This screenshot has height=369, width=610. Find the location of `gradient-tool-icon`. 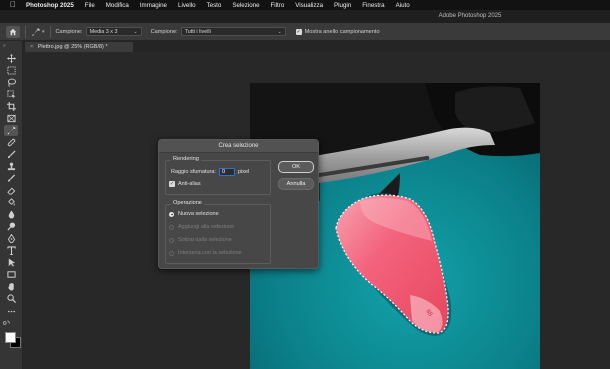

gradient-tool-icon is located at coordinates (11, 202).